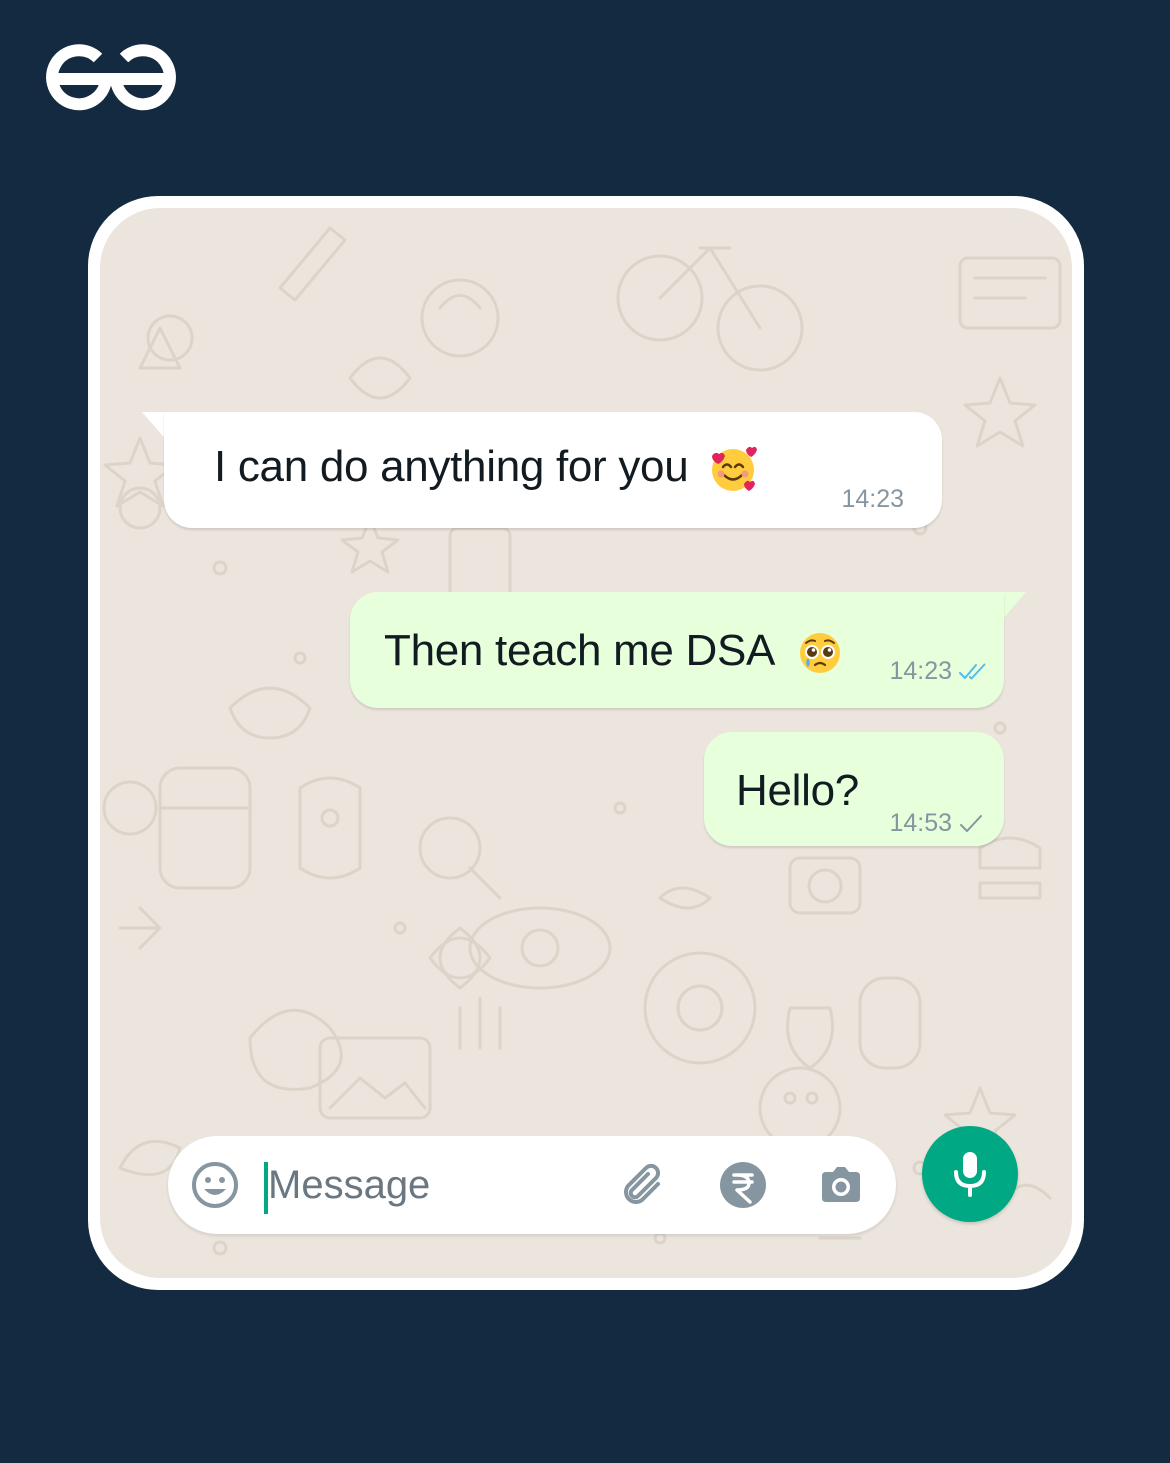 This screenshot has width=1170, height=1463. I want to click on outgoing-message-bubble: Then teach me DSA 14:23, so click(677, 650).